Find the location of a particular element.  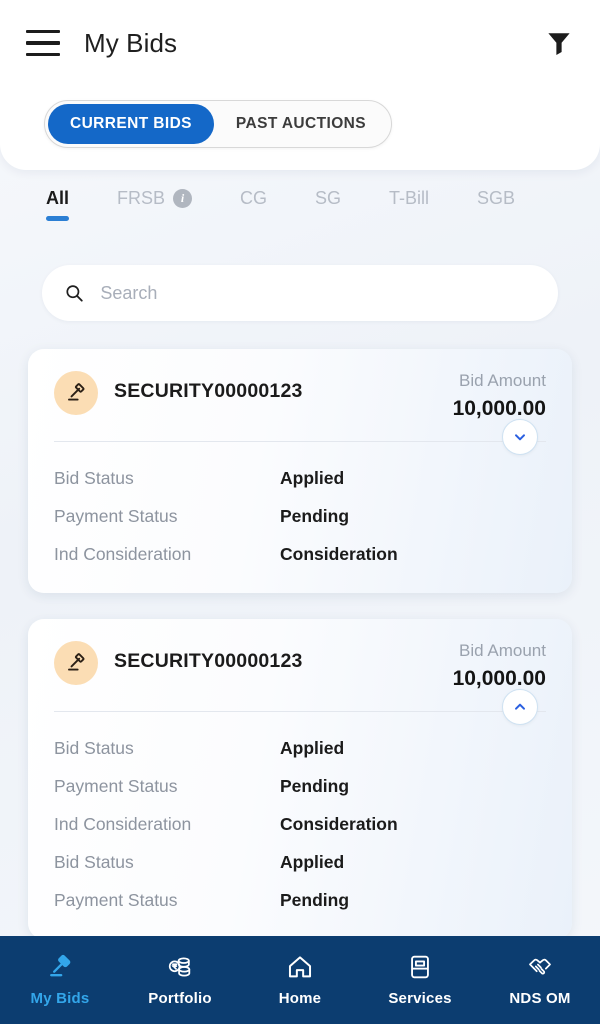

hamburger-menu-icon is located at coordinates (43, 43).